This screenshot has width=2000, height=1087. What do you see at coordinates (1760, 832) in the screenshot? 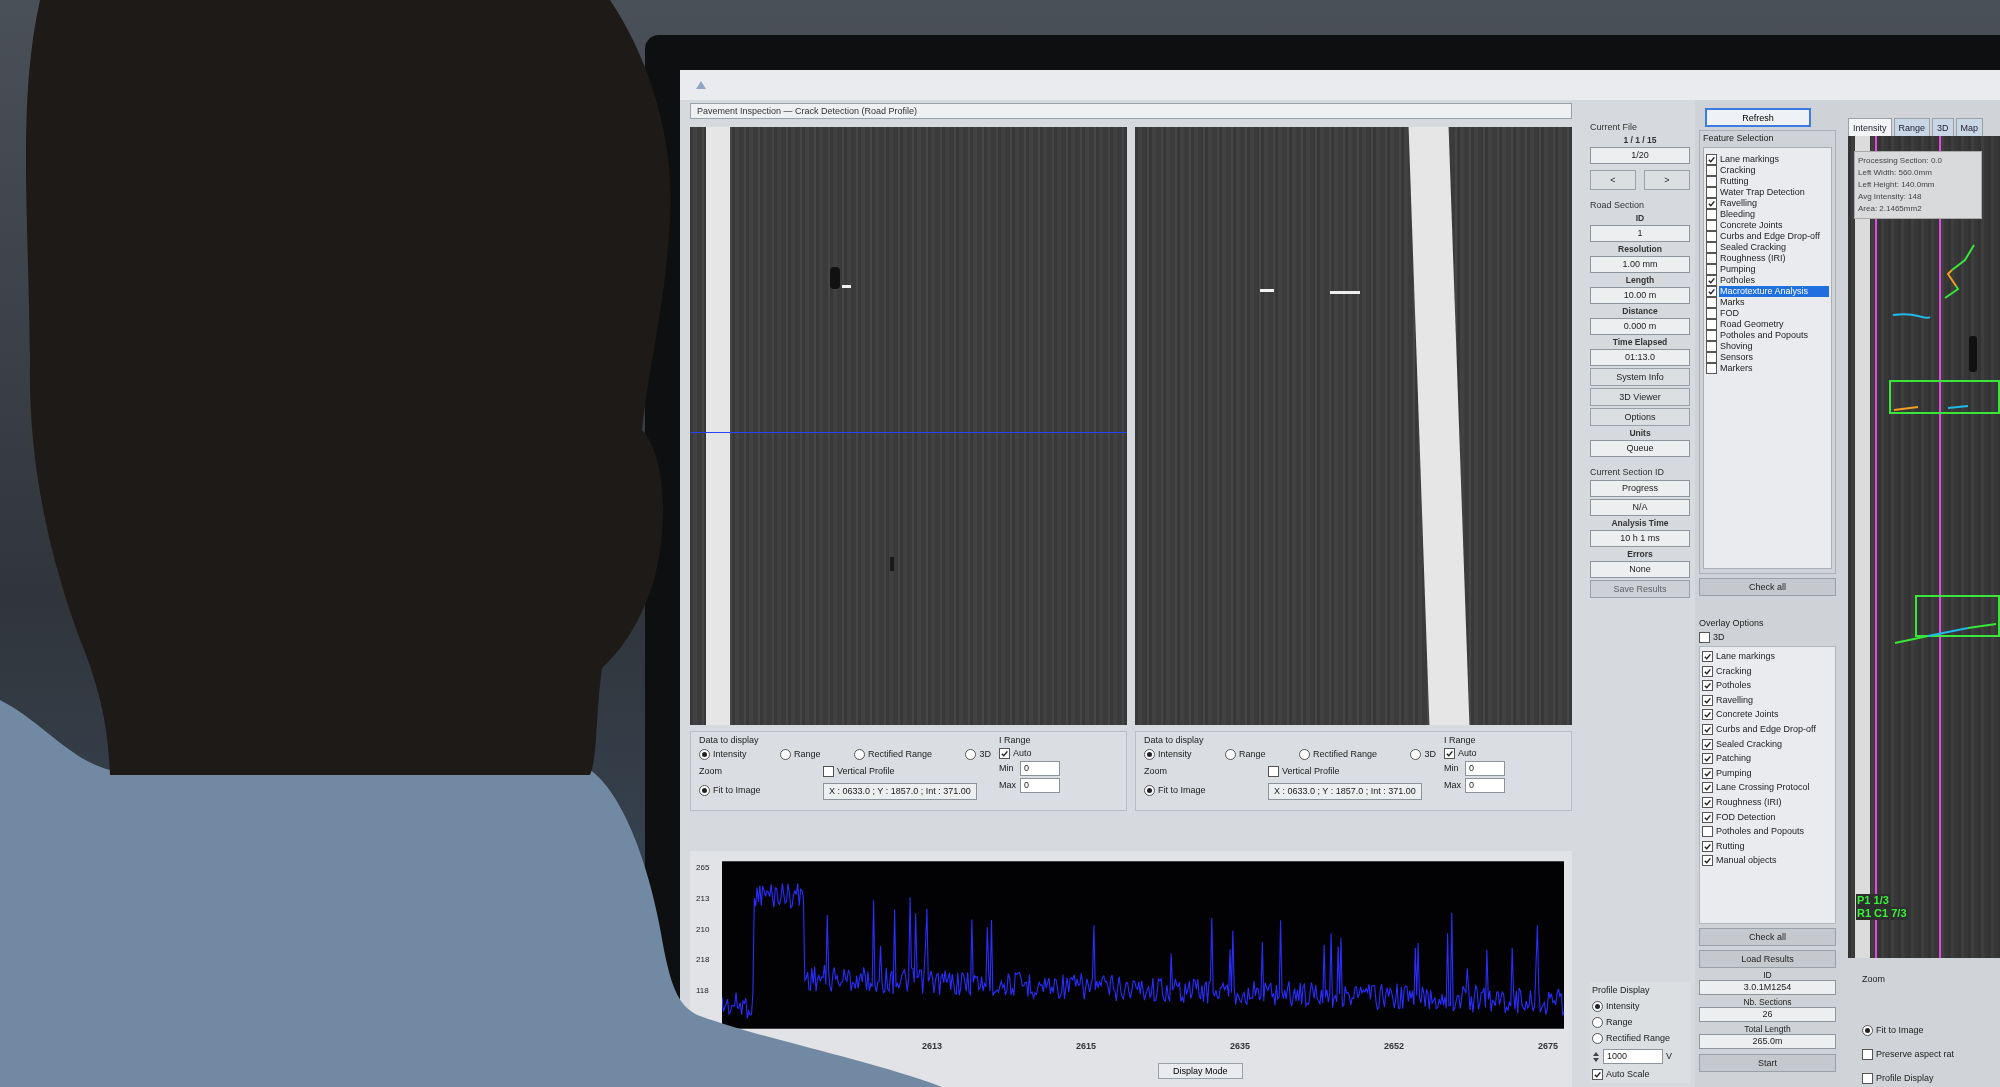
I see `overlay-item: Potholes and Popouts` at bounding box center [1760, 832].